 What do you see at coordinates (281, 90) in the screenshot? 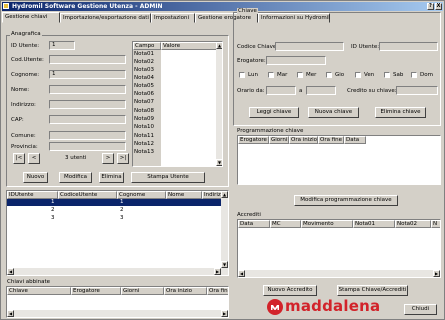
I see `orario-da-field` at bounding box center [281, 90].